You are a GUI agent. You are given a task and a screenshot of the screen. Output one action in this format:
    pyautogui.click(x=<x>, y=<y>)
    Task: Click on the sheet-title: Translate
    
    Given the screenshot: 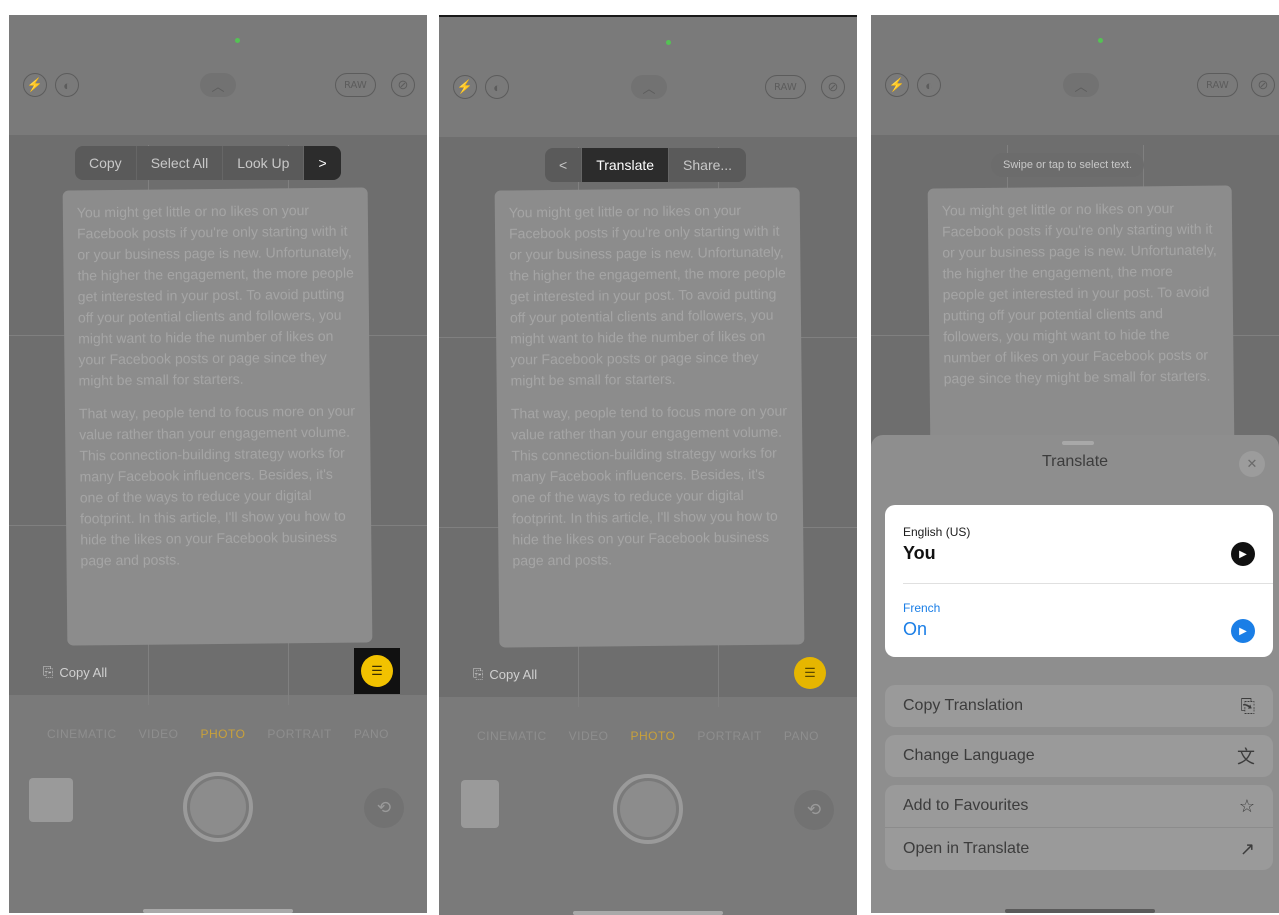 What is the action you would take?
    pyautogui.click(x=1075, y=461)
    